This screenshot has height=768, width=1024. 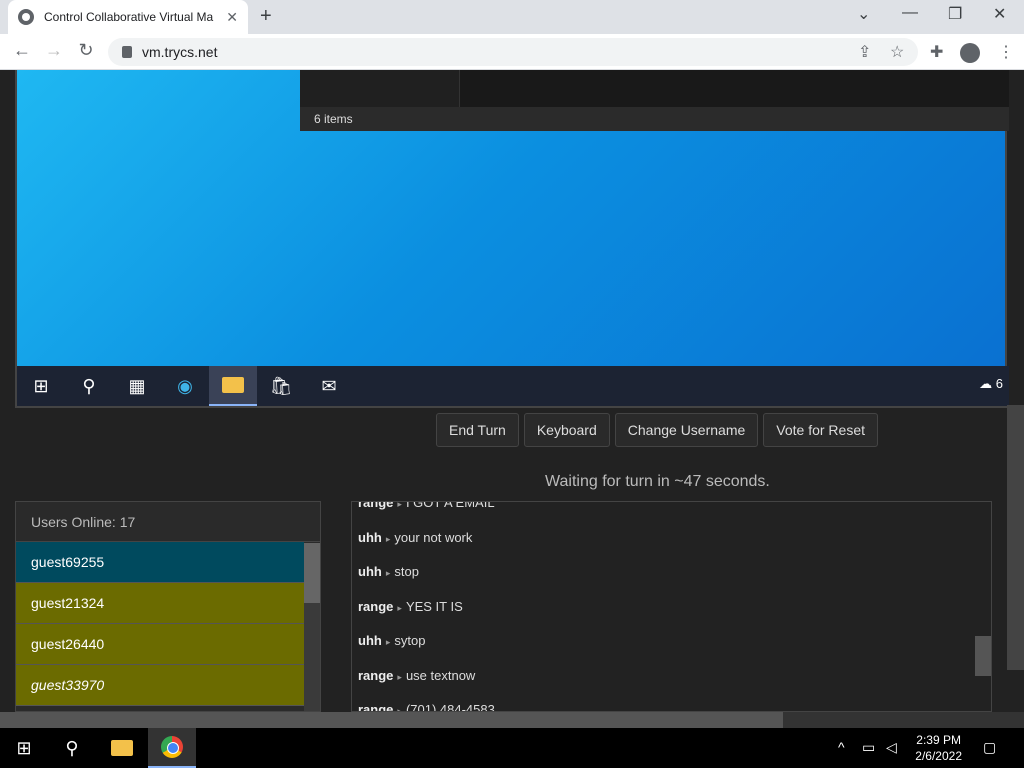 I want to click on chat-message: range ▸ YES IT IS, so click(x=410, y=606).